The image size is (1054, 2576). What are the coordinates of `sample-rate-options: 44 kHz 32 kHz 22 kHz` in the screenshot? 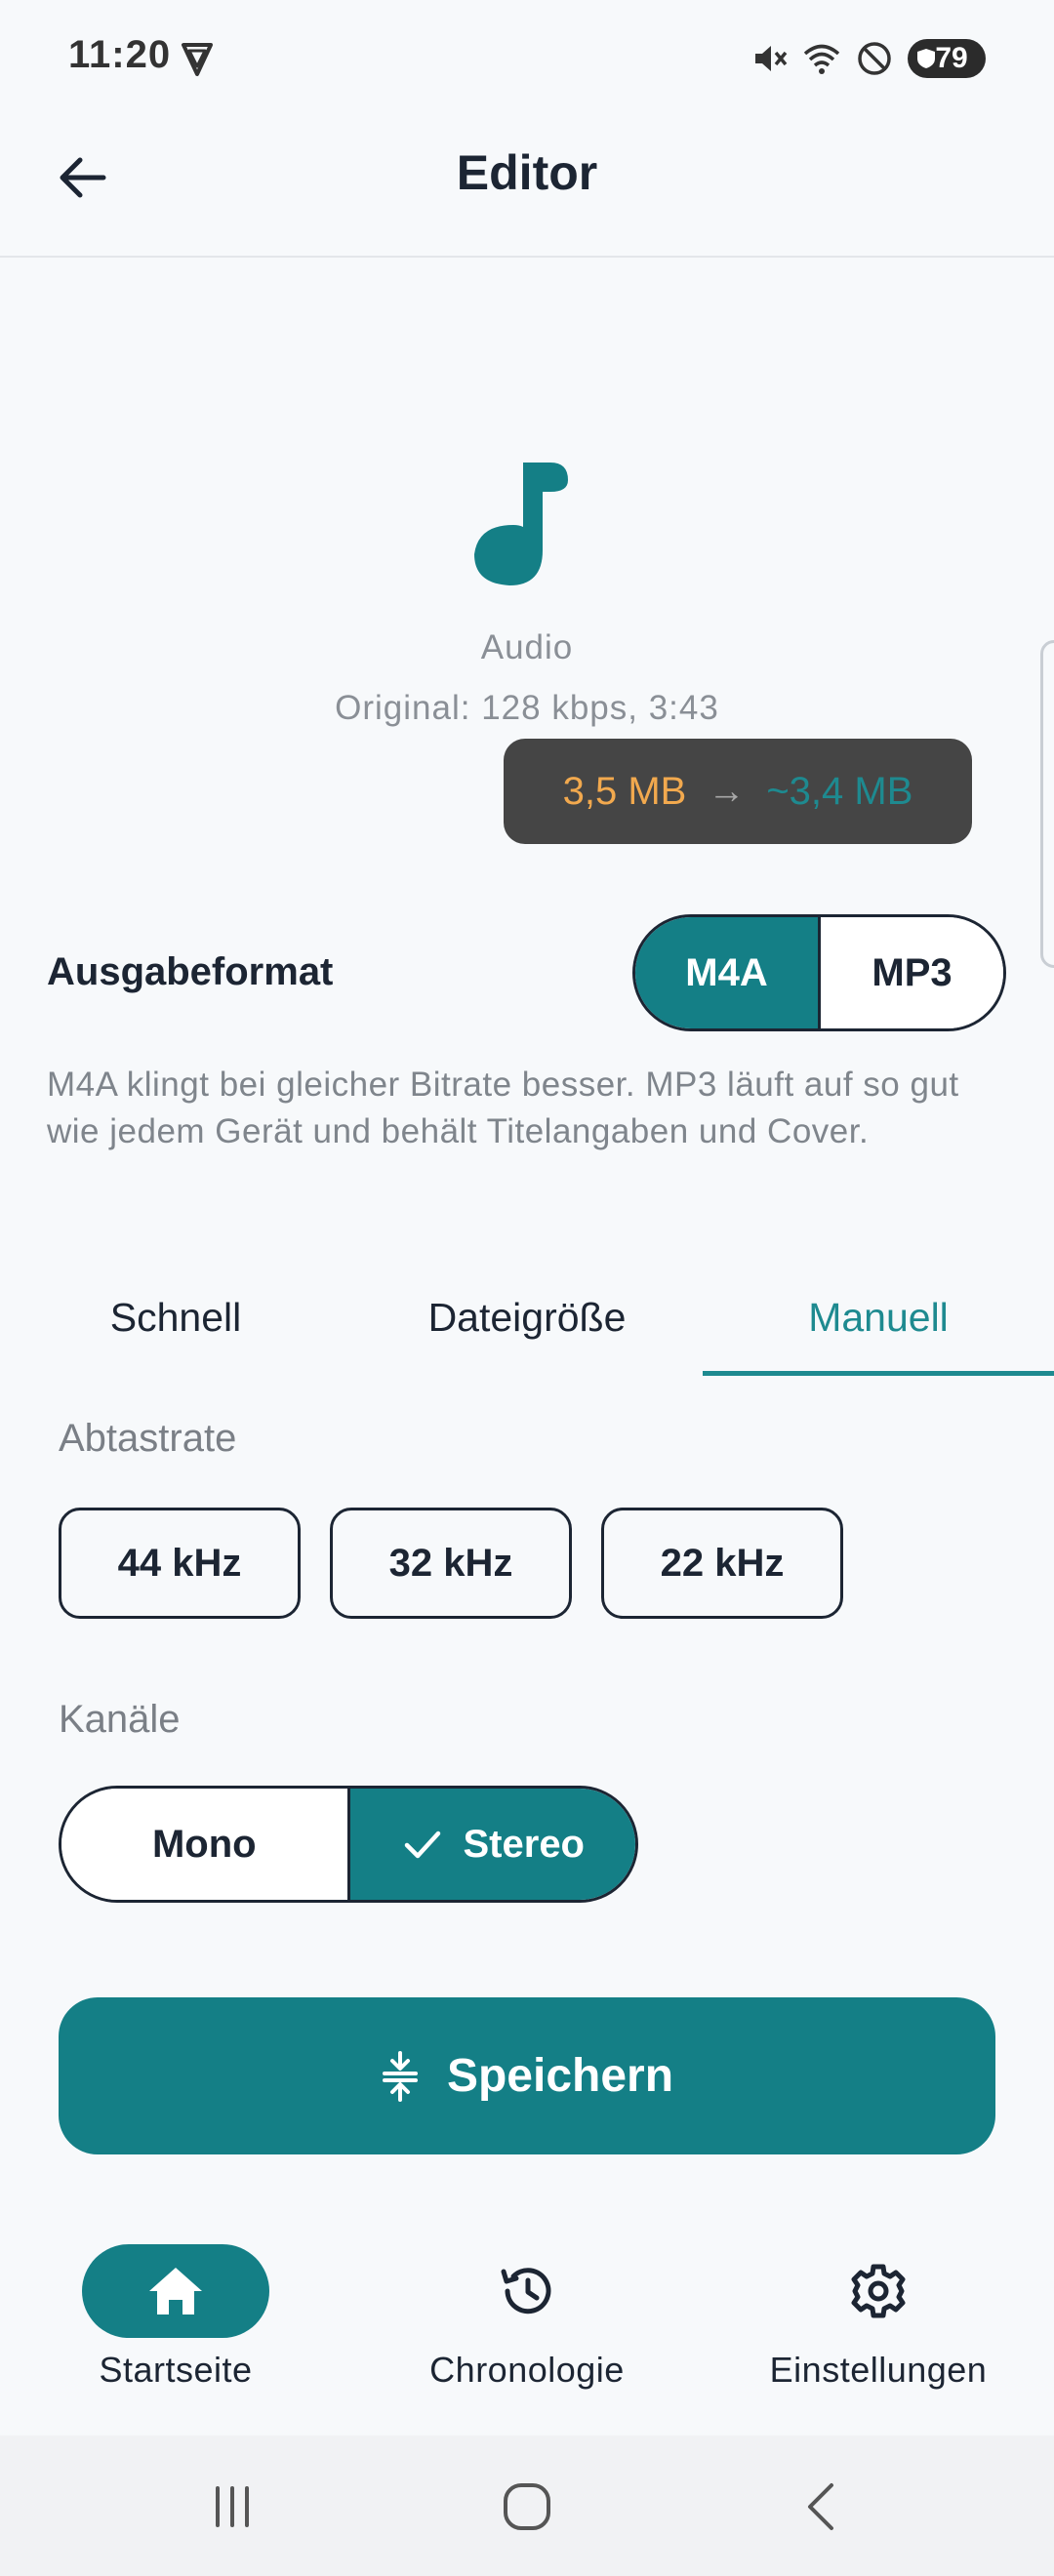 It's located at (451, 1563).